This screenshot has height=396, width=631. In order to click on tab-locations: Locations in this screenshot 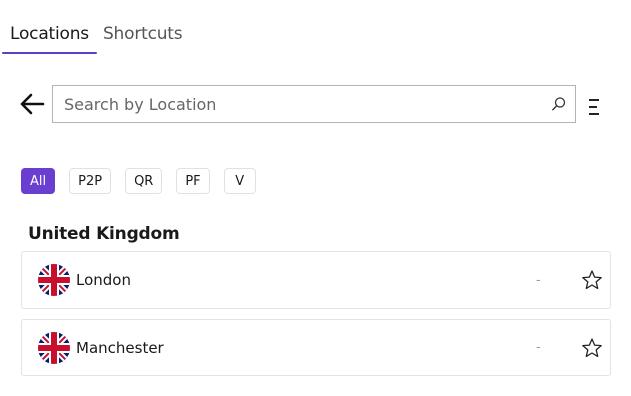, I will do `click(49, 36)`.